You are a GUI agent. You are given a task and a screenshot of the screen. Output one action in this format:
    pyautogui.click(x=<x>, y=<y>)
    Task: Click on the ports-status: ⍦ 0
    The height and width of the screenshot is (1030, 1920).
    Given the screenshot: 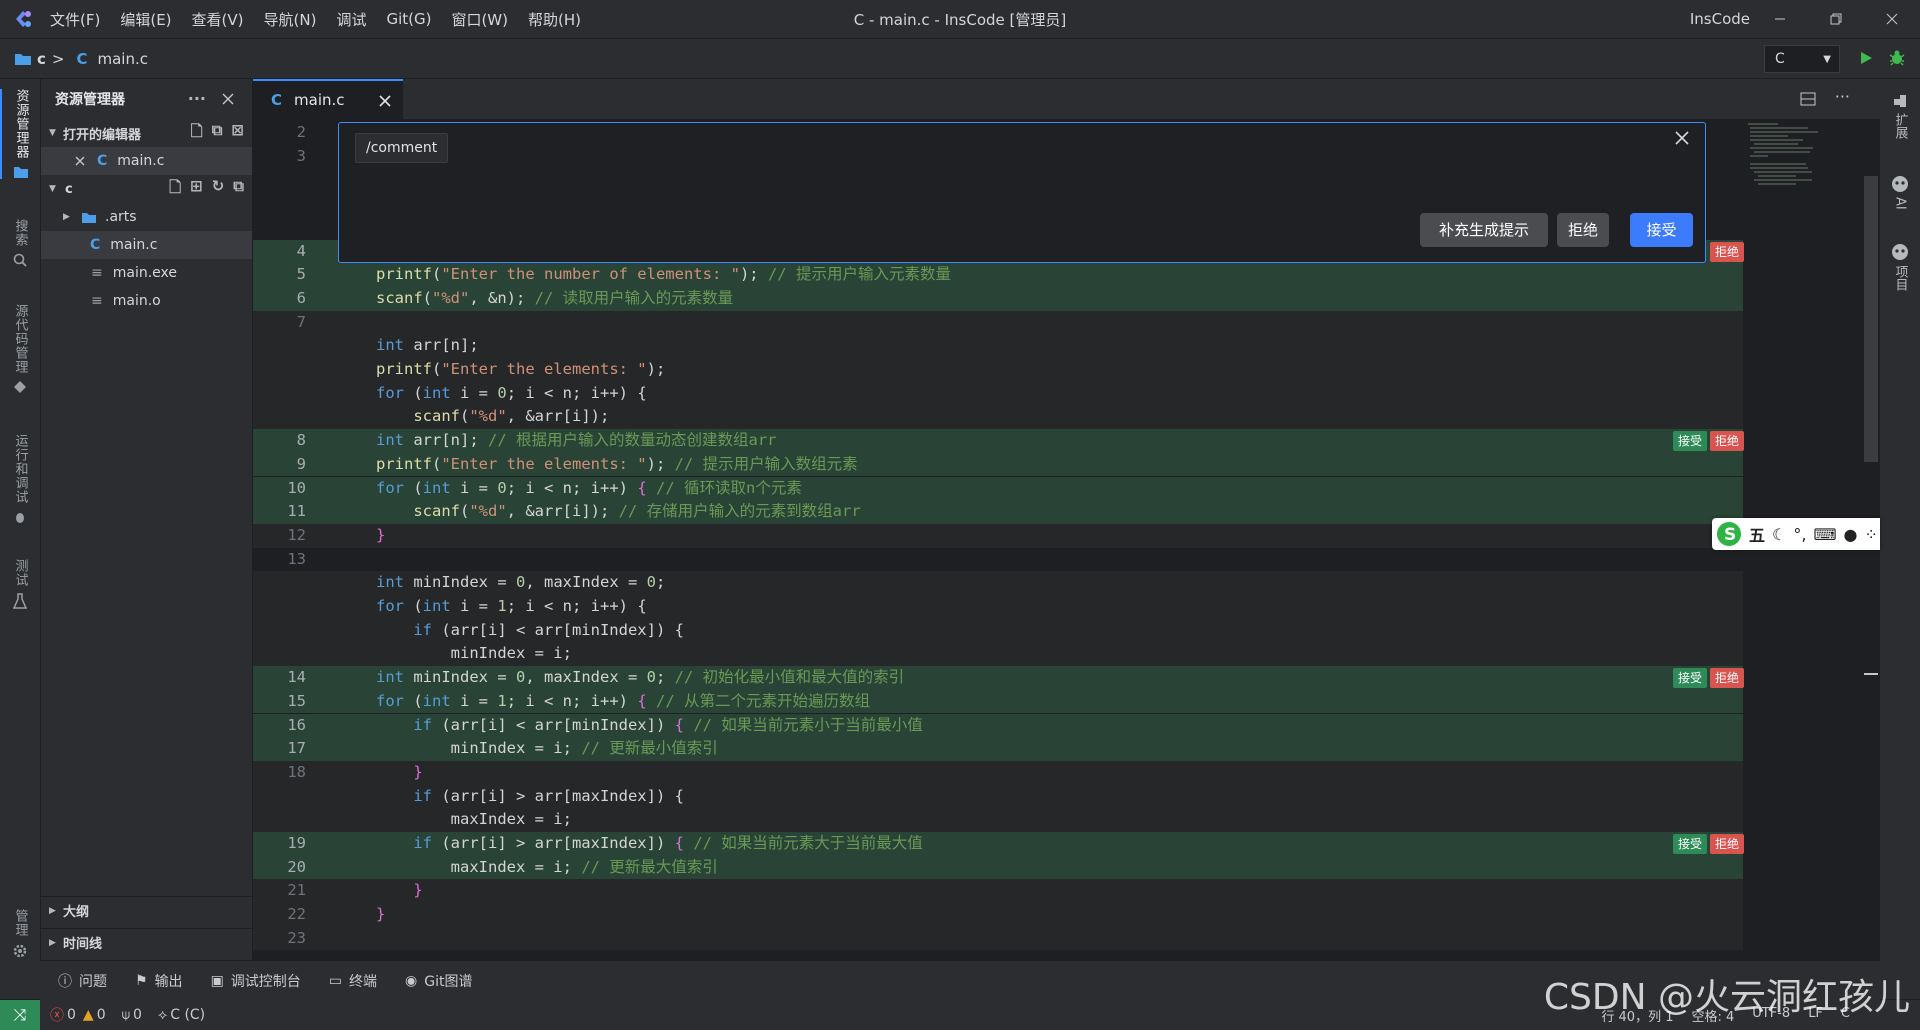 What is the action you would take?
    pyautogui.click(x=132, y=1015)
    